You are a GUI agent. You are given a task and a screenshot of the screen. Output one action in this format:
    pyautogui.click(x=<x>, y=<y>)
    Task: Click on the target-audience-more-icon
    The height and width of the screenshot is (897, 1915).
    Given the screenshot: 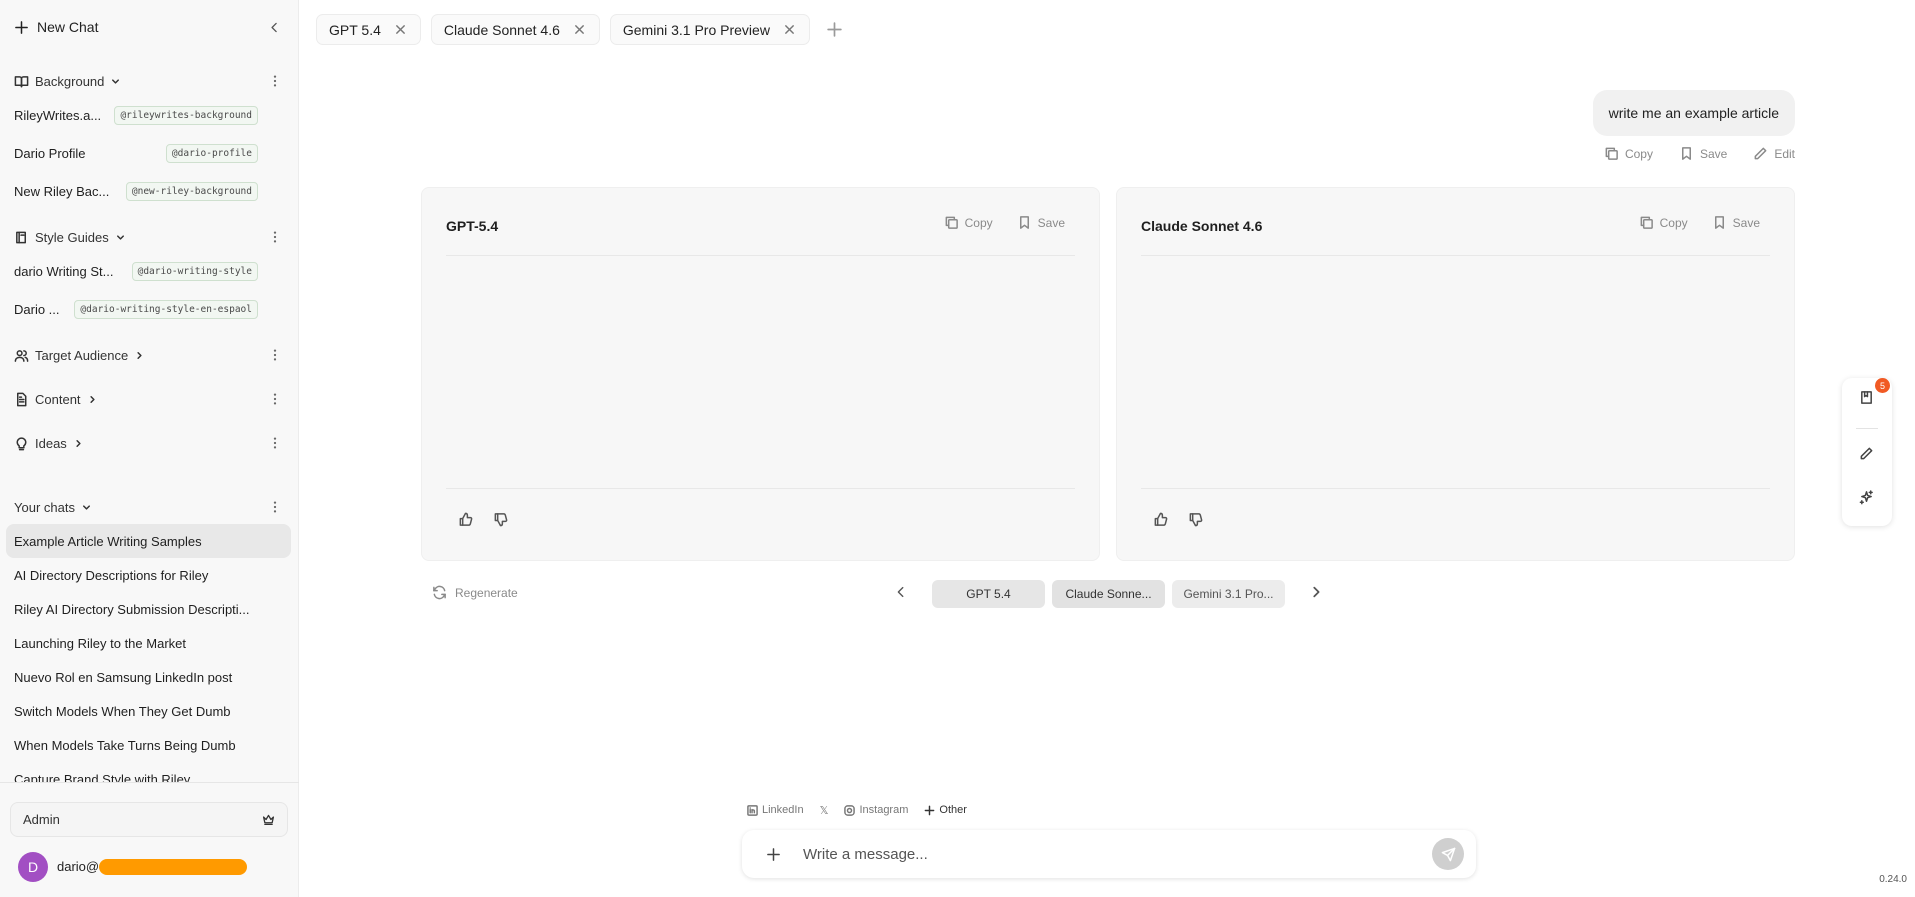 What is the action you would take?
    pyautogui.click(x=275, y=355)
    